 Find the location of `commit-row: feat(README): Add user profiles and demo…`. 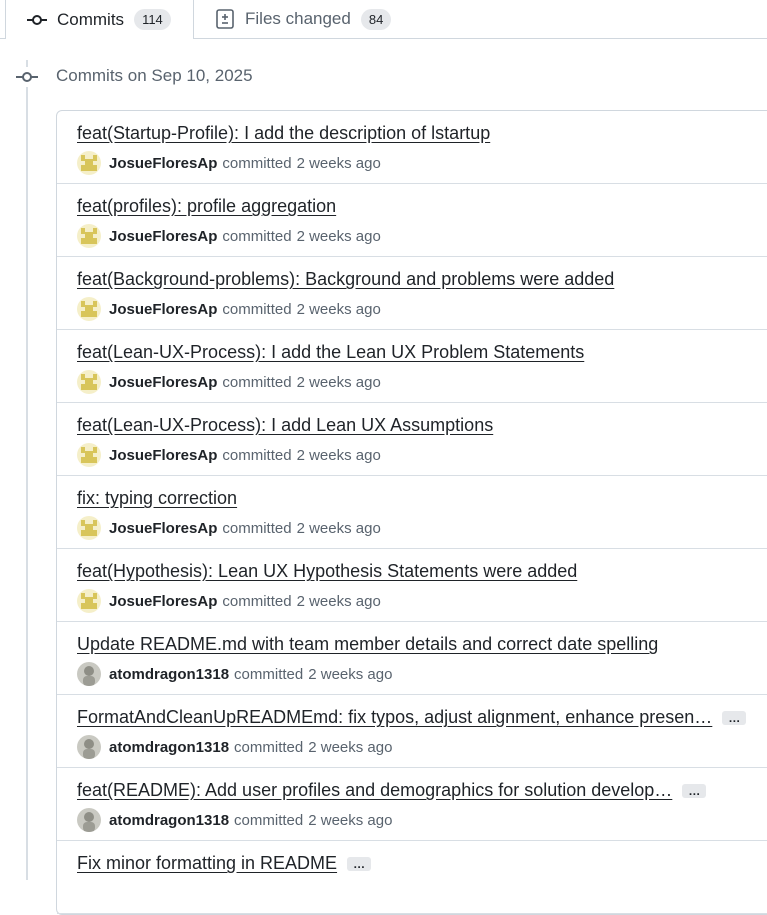

commit-row: feat(README): Add user profiles and demo… is located at coordinates (412, 804).